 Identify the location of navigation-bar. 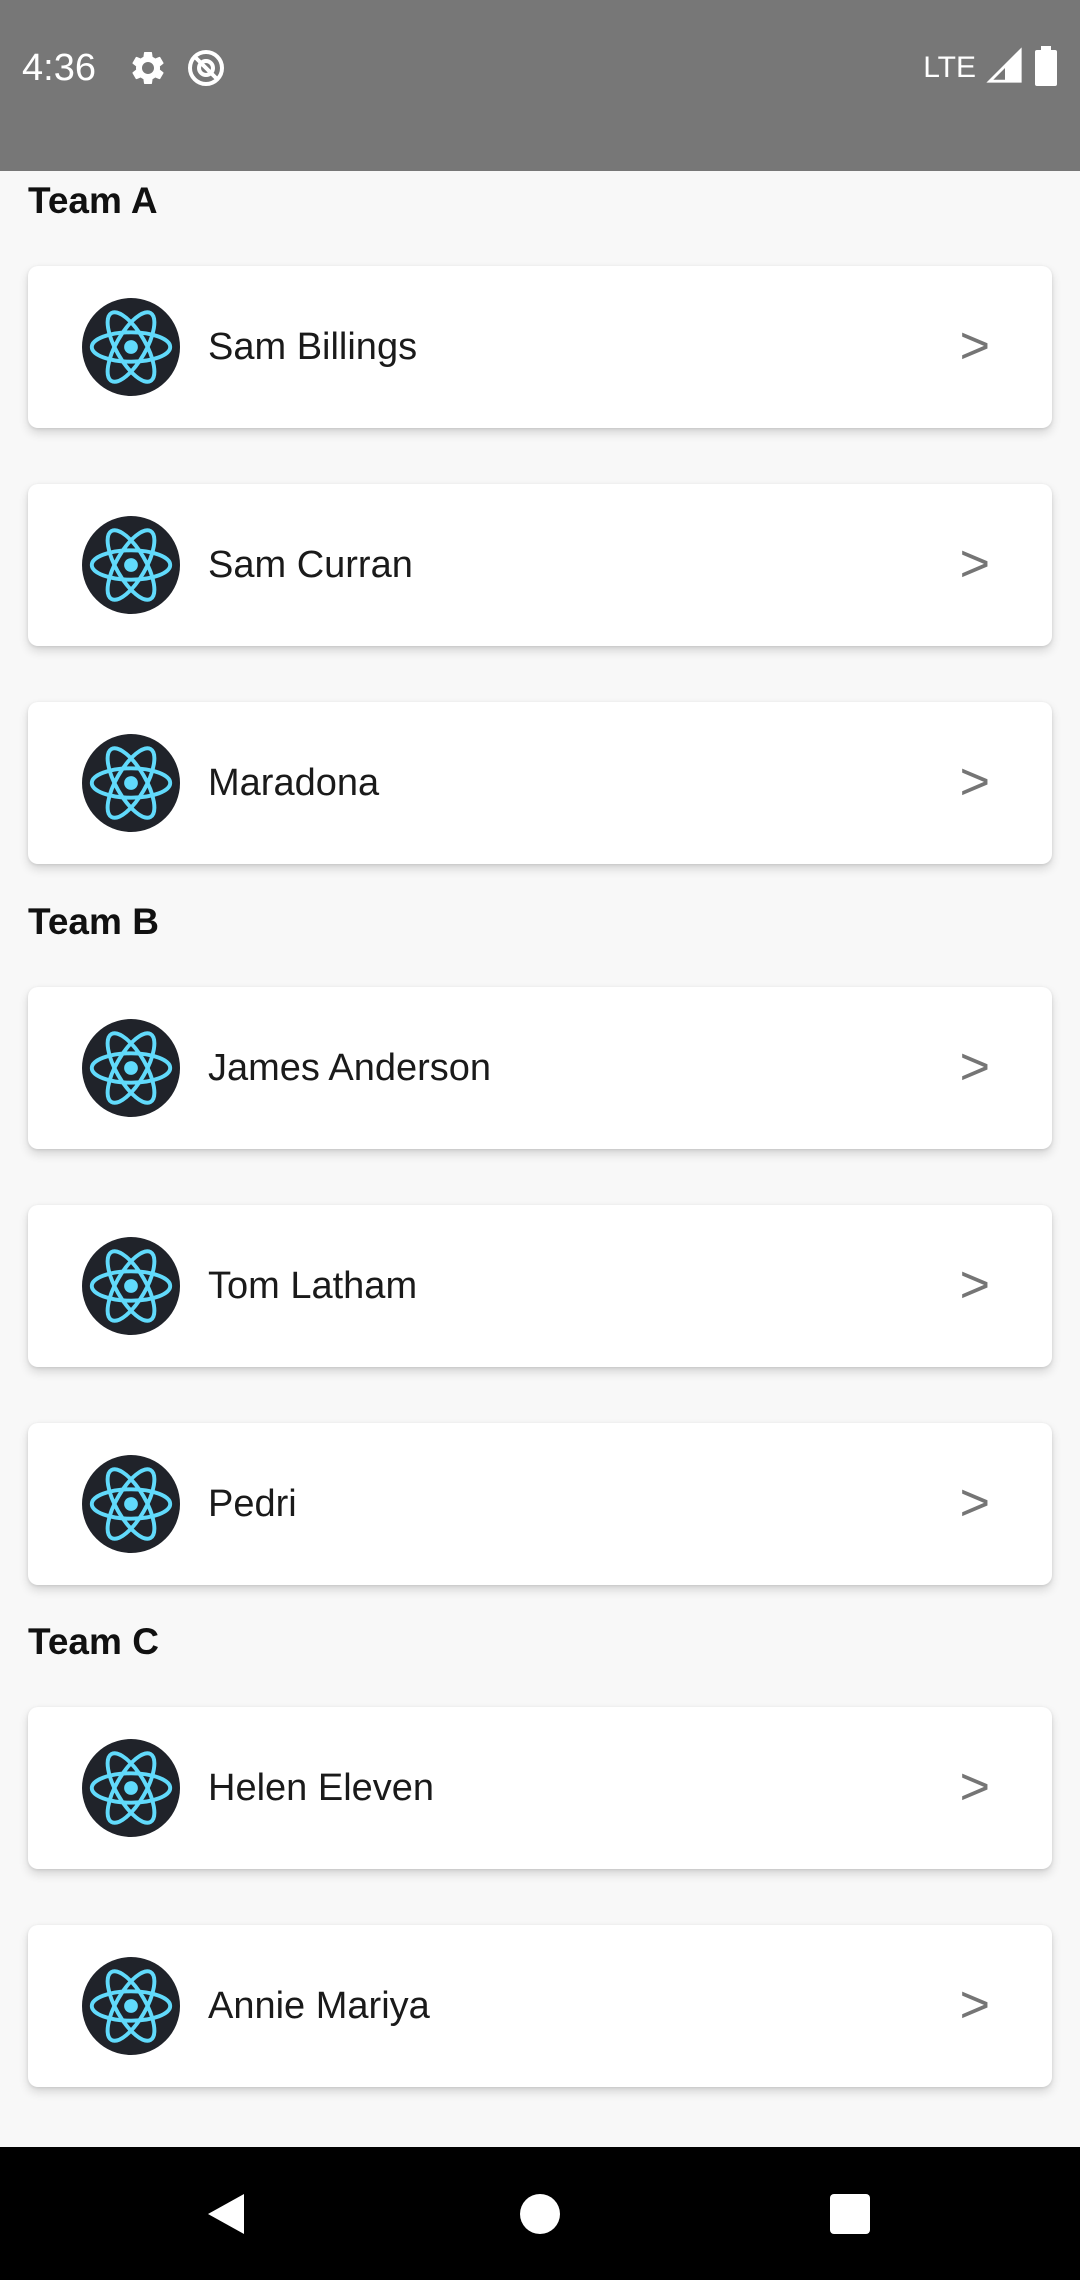
(540, 2213).